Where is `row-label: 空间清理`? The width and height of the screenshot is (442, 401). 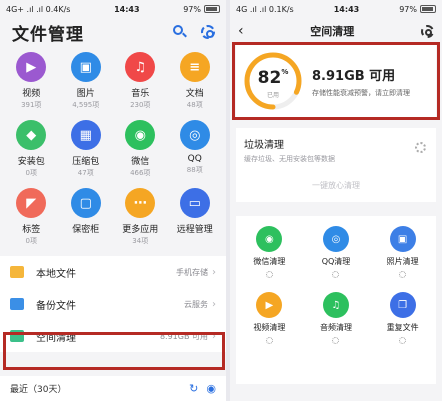 row-label: 空间清理 is located at coordinates (56, 338).